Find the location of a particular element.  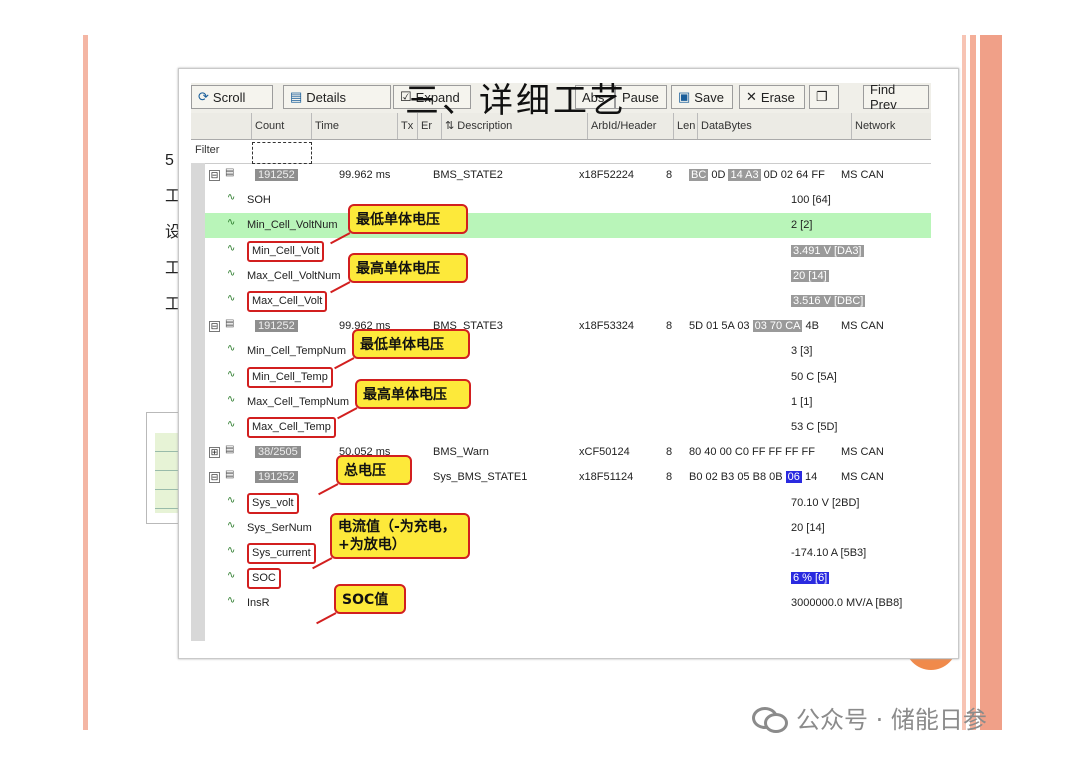

col-databytes: DataBytes is located at coordinates (774, 126).